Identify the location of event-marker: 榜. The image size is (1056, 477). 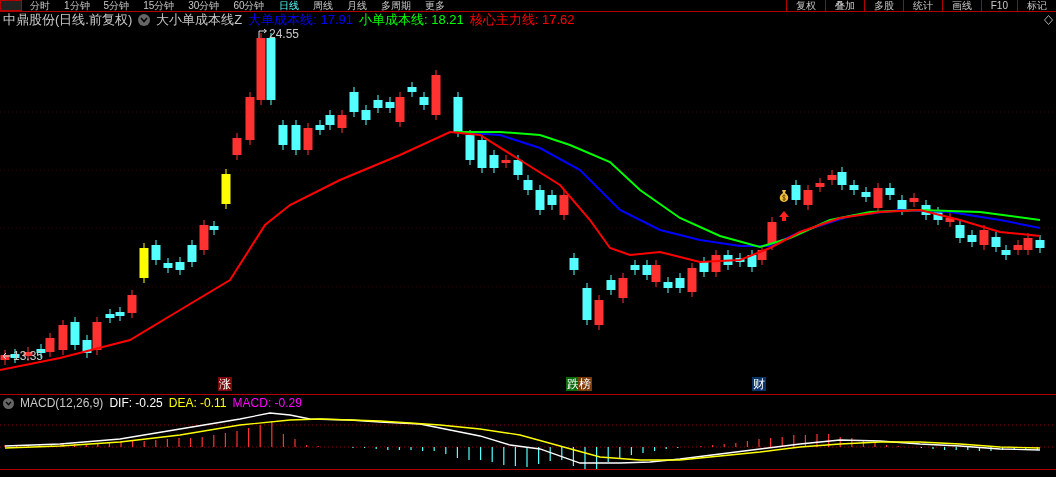
(585, 384).